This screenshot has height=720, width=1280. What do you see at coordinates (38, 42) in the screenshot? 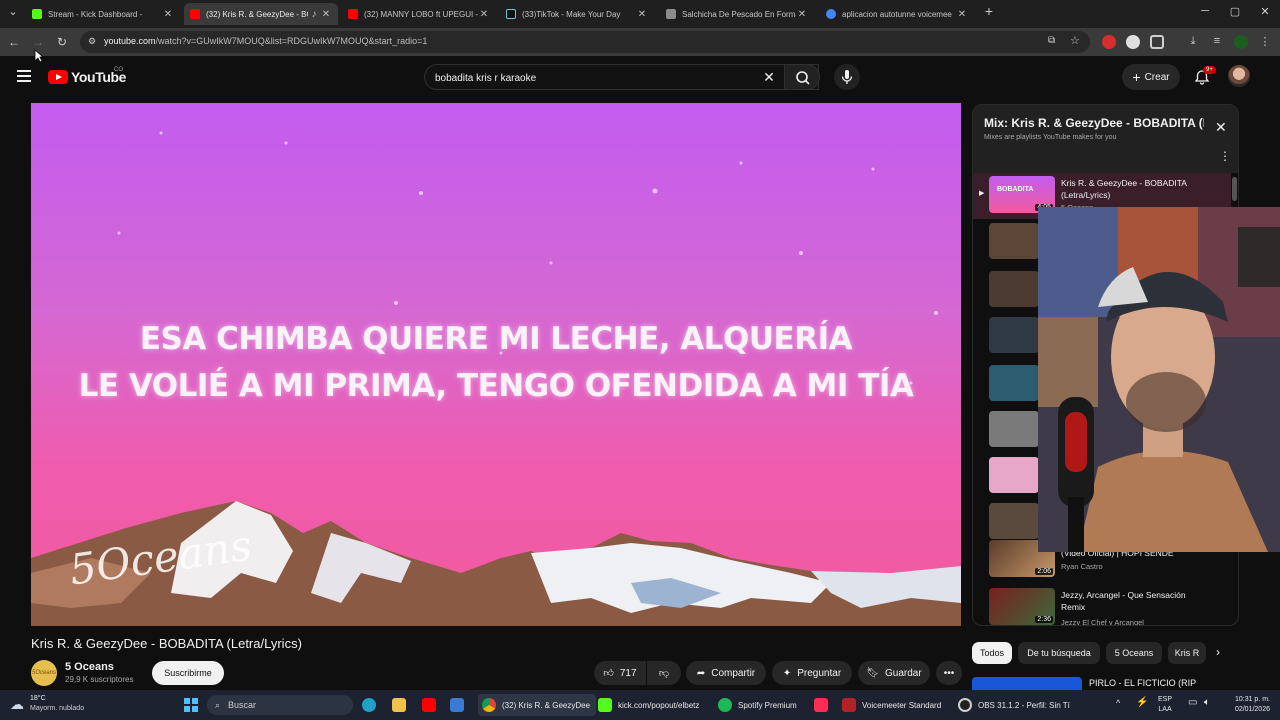
I see `forward-button: →` at bounding box center [38, 42].